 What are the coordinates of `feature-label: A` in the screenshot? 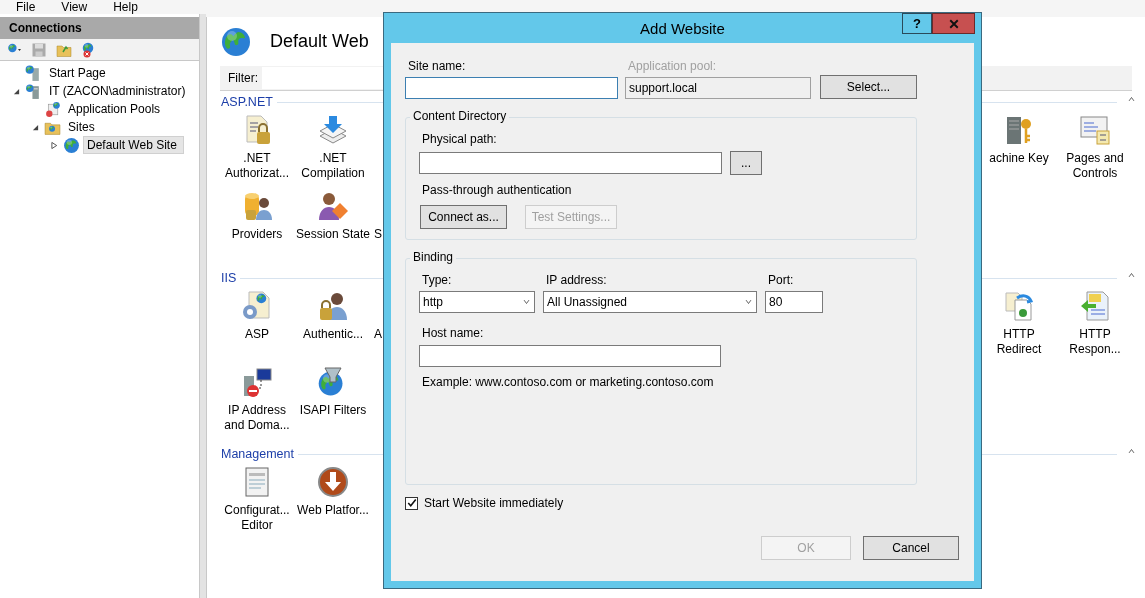 It's located at (378, 334).